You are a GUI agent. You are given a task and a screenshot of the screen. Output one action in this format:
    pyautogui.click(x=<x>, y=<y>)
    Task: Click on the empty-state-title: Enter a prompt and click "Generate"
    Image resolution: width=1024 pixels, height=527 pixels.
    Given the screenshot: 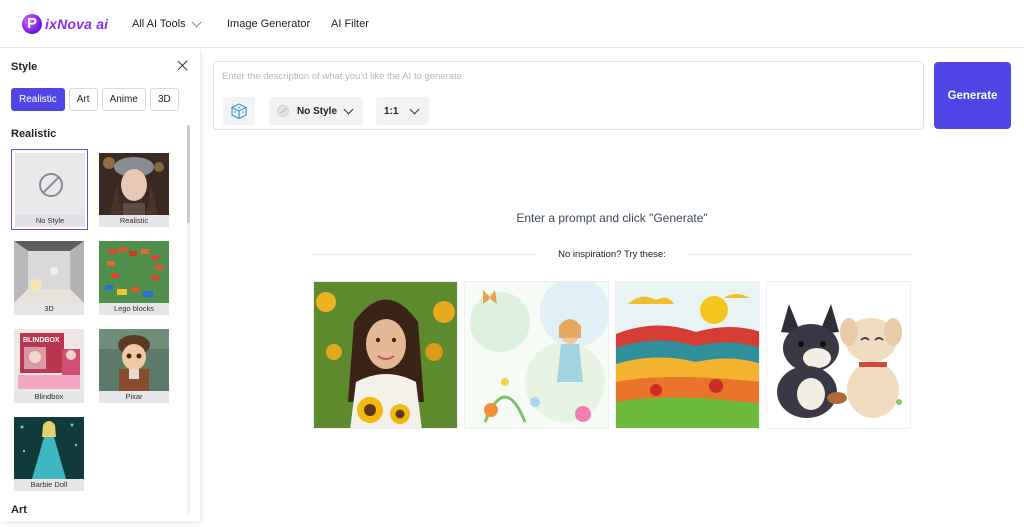 What is the action you would take?
    pyautogui.click(x=612, y=218)
    